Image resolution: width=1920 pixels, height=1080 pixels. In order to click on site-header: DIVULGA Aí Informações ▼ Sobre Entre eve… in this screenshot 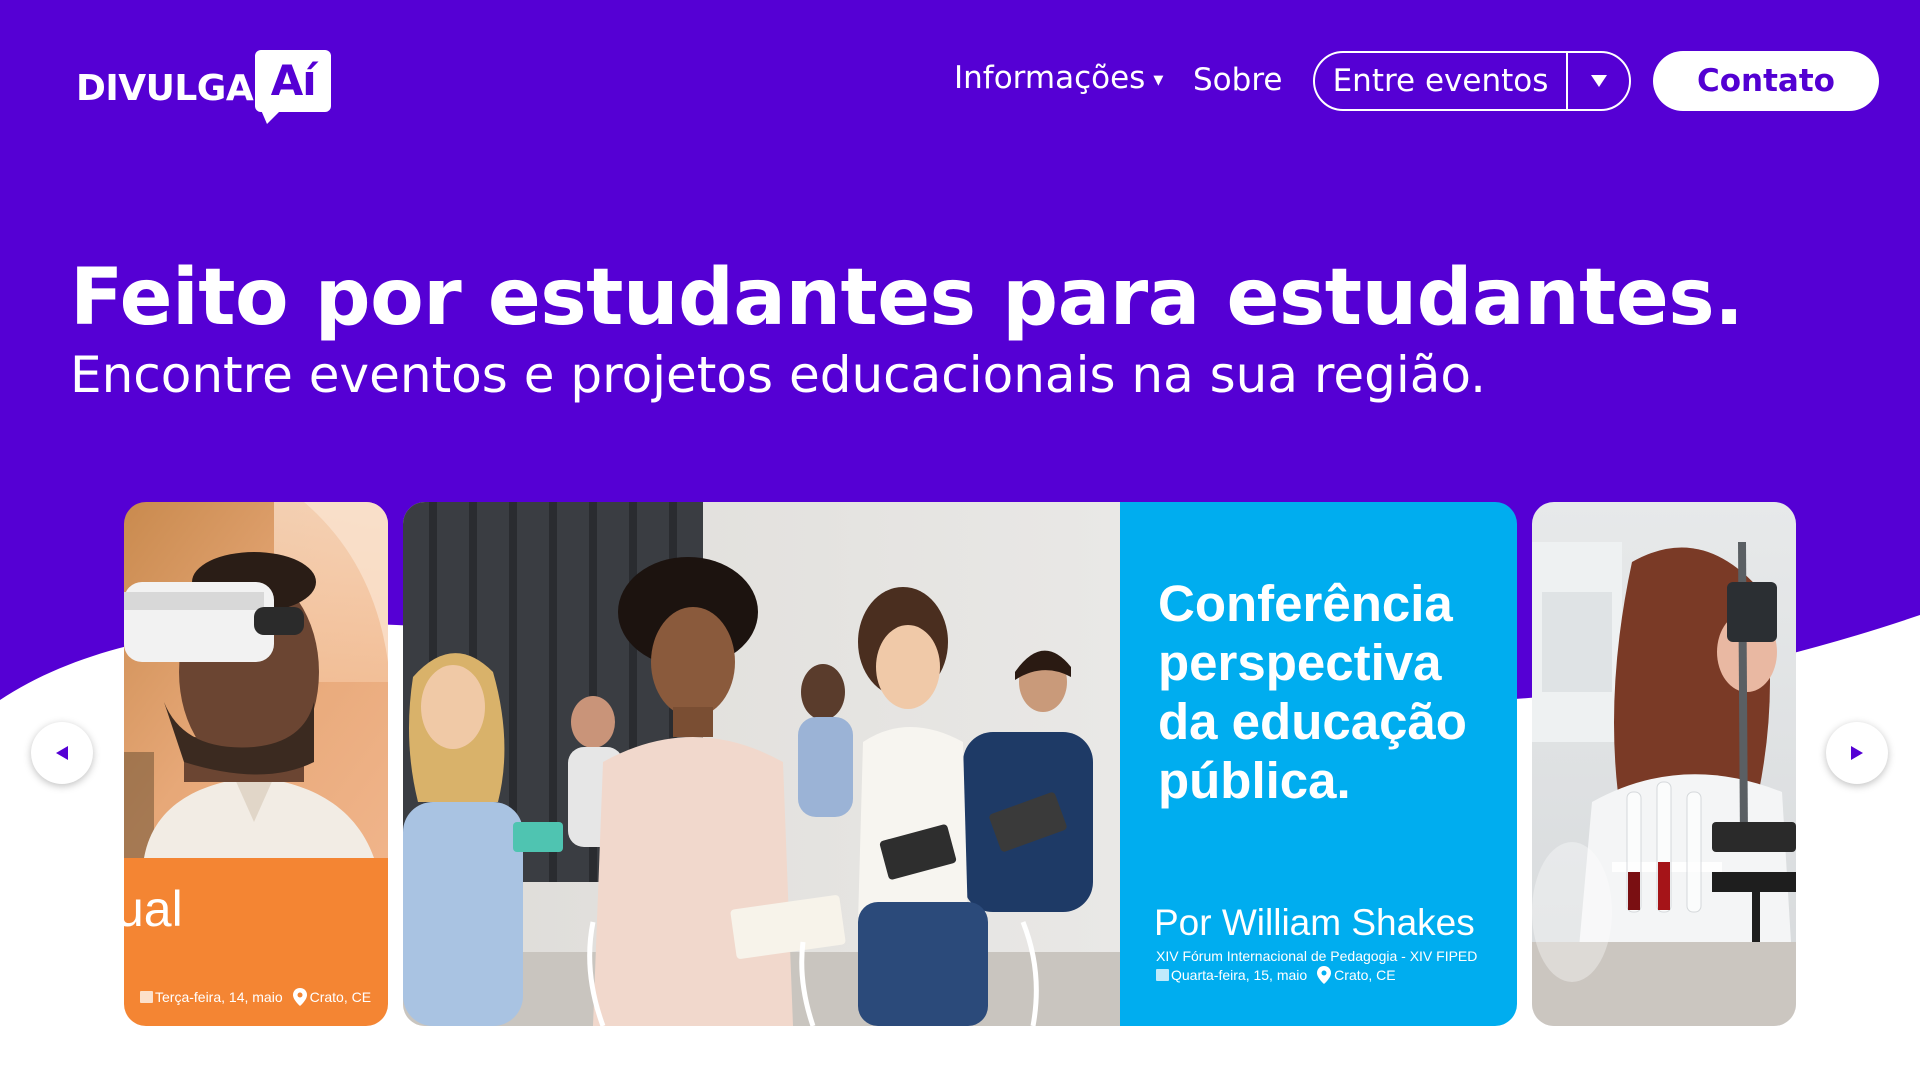, I will do `click(960, 80)`.